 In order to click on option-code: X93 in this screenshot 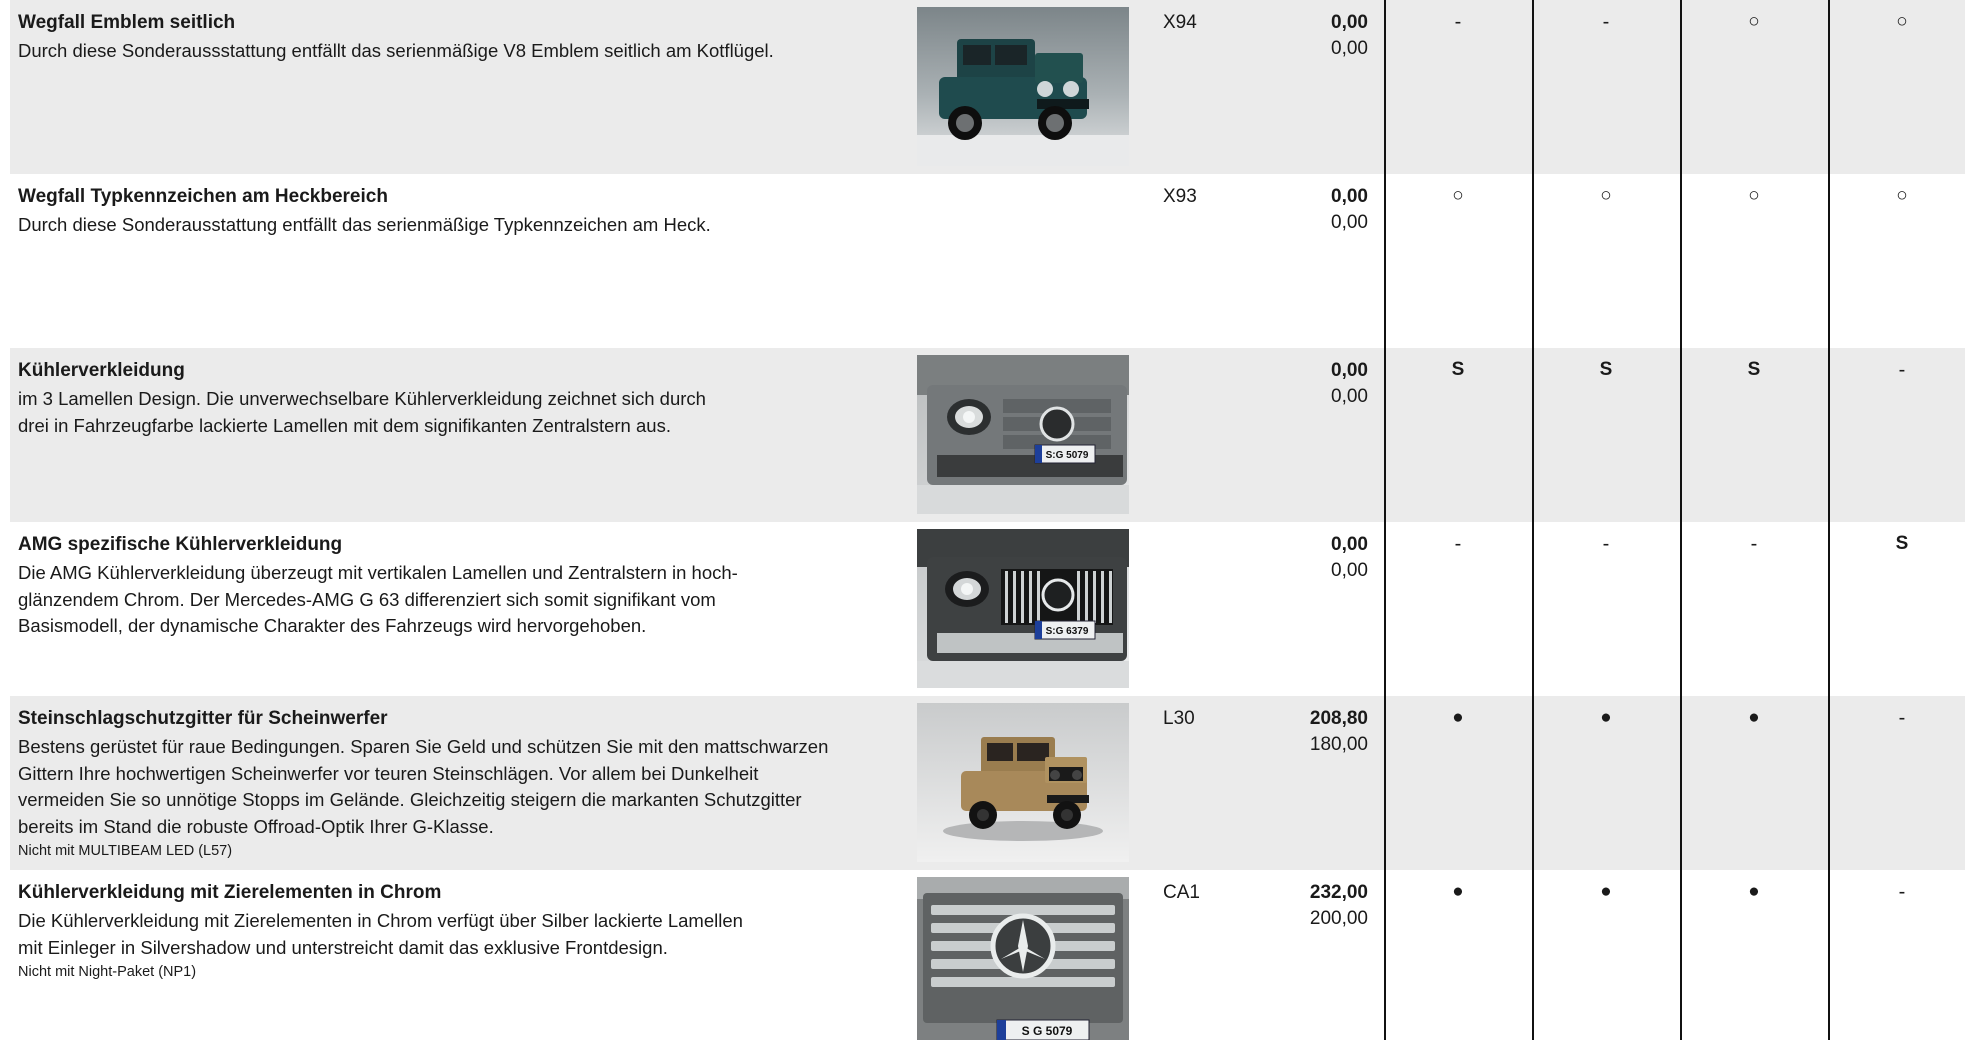, I will do `click(1180, 196)`.